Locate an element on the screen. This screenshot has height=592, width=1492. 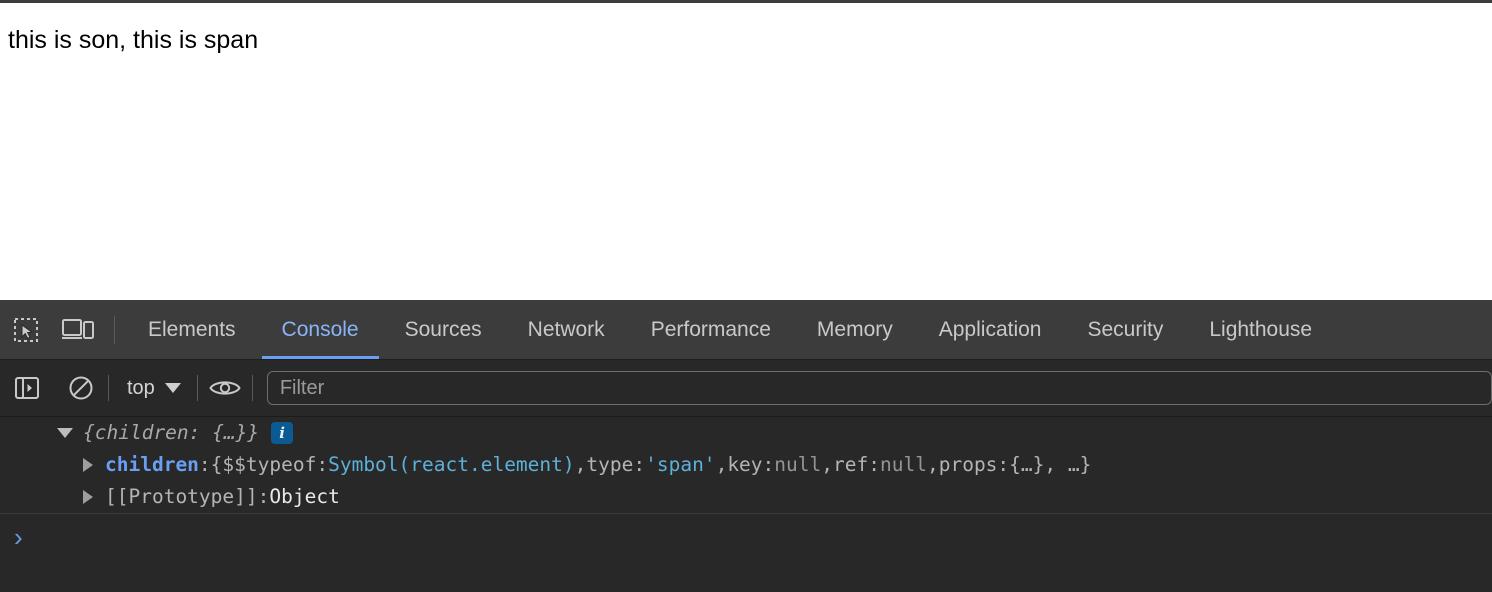
tab-performance: Performance is located at coordinates (711, 330).